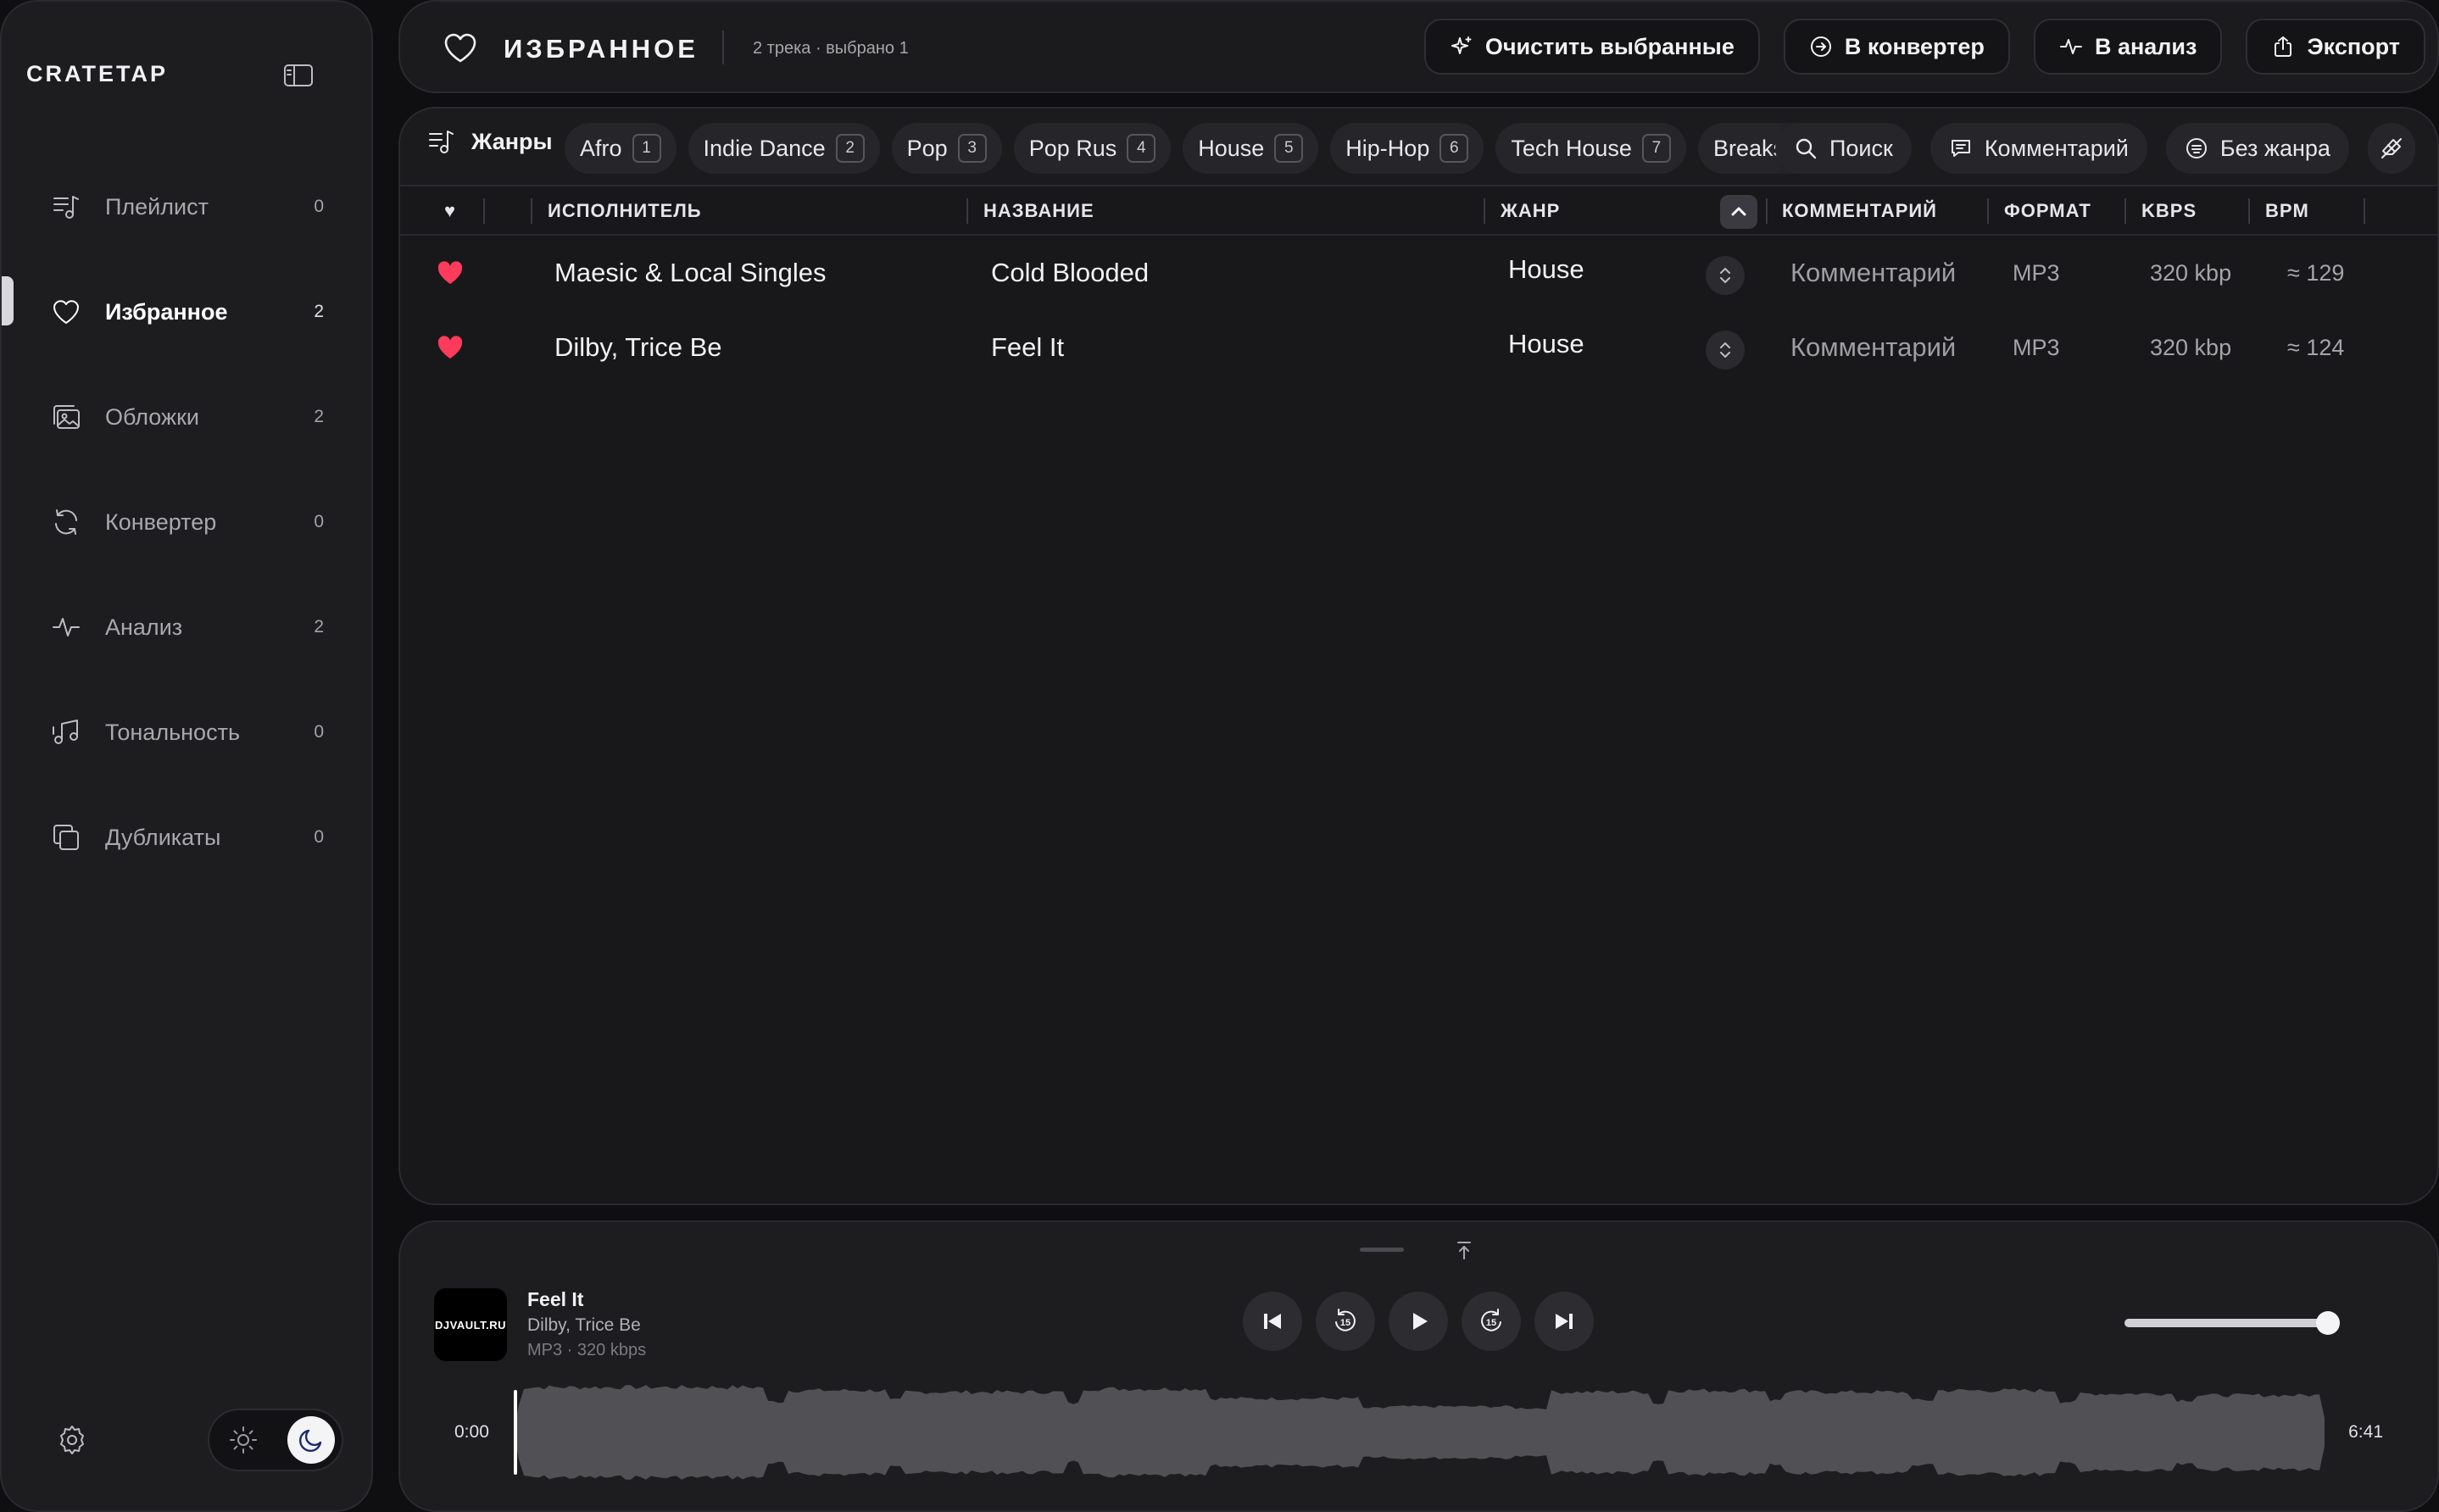 Image resolution: width=2439 pixels, height=1512 pixels. I want to click on to-analysis-button: В анализ, so click(2128, 47).